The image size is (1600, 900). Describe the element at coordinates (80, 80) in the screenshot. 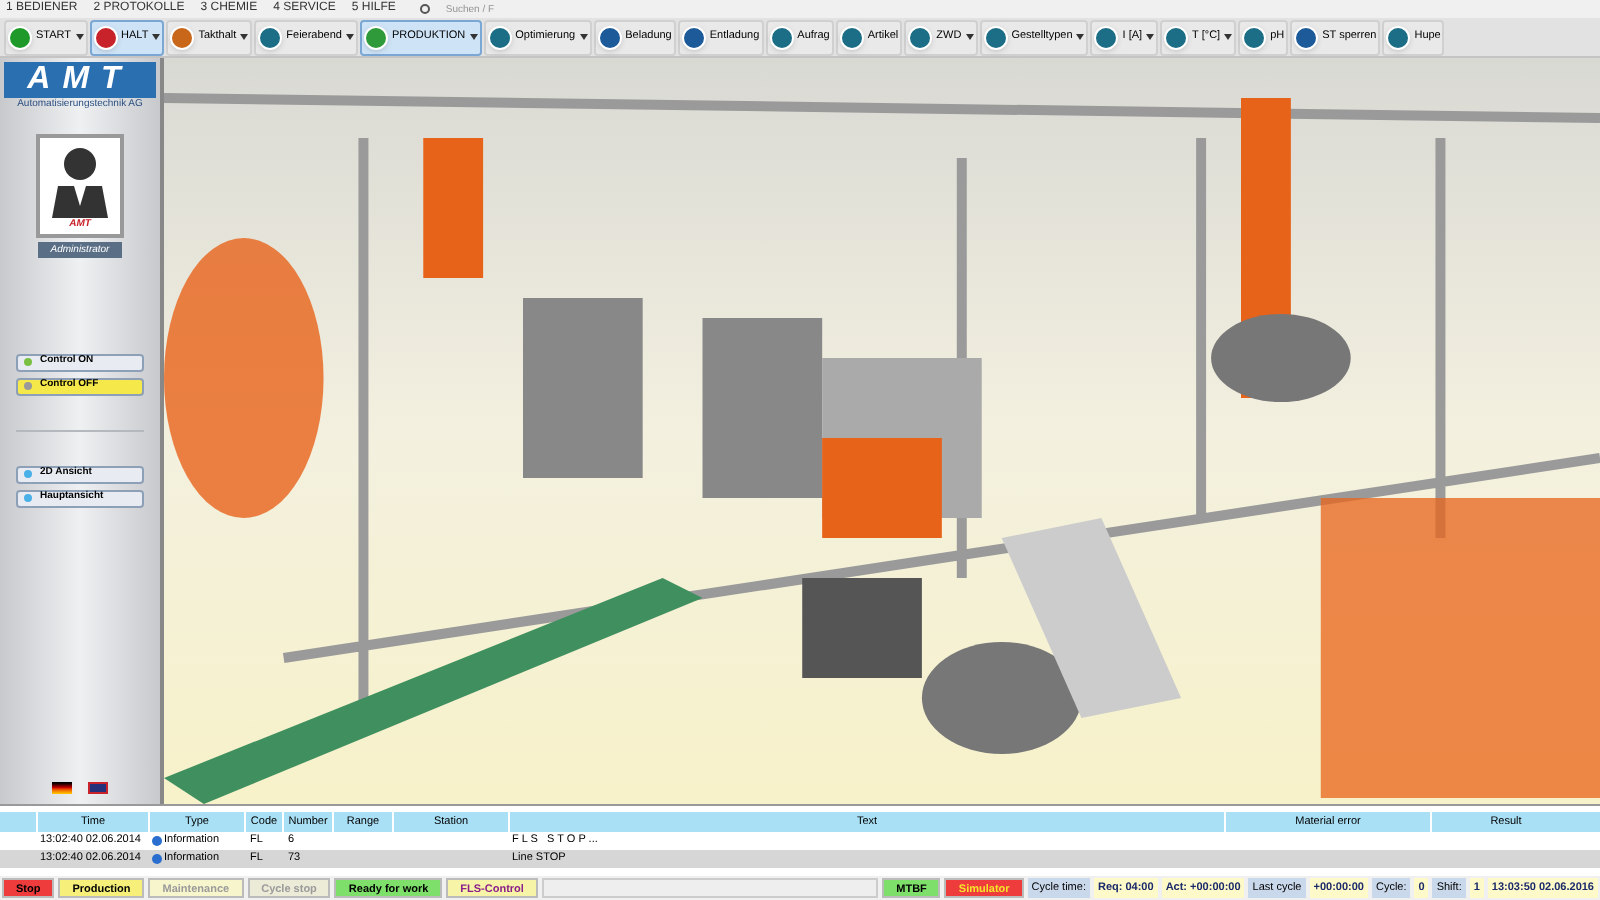

I see `logo: AMT` at that location.